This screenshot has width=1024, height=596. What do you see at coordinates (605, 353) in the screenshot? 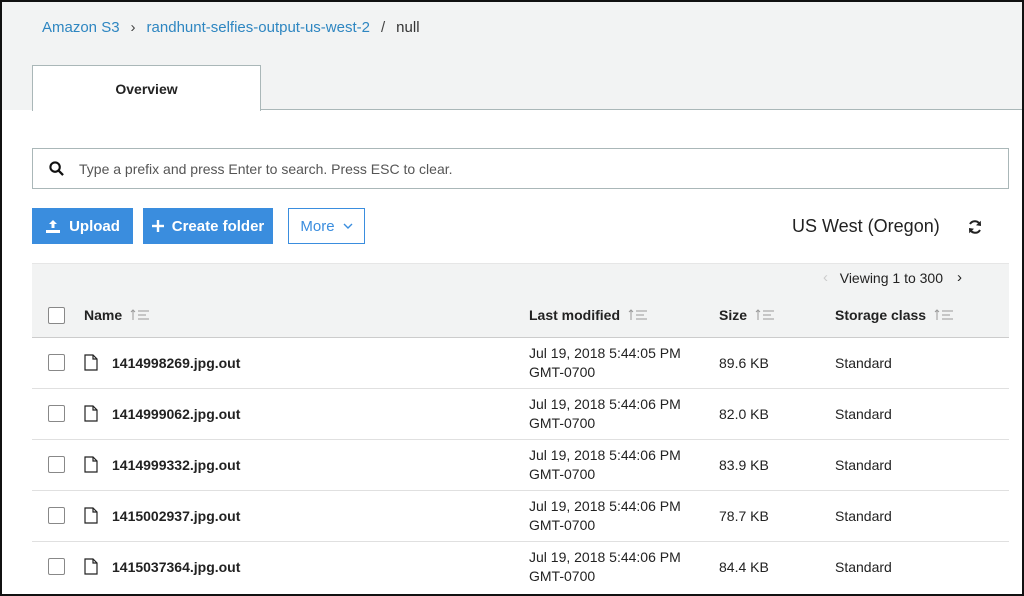
I see `last-modified-date: Jul 19, 2018 5:44:05 PM` at bounding box center [605, 353].